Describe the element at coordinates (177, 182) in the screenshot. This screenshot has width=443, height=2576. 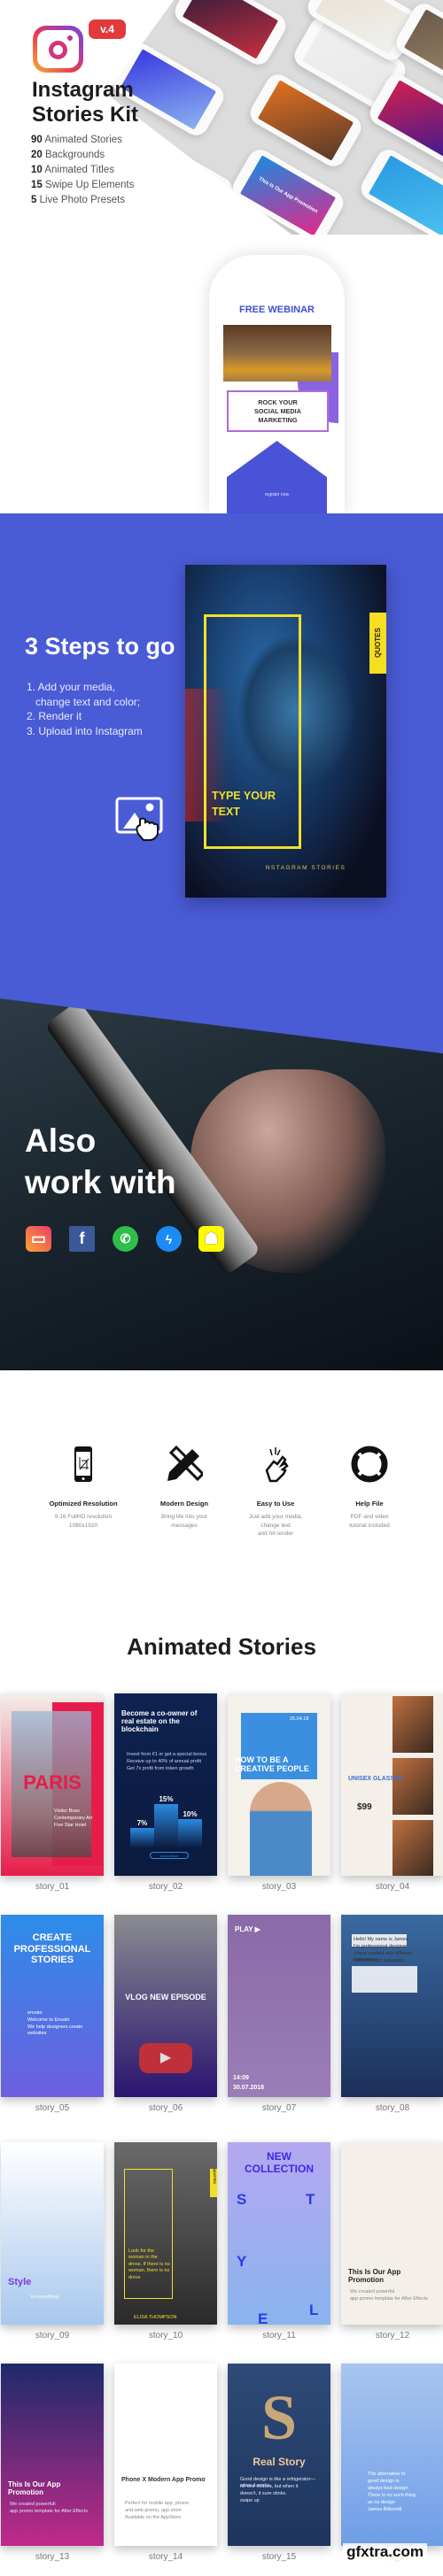
I see `mosaic-phone: Boost Your Instagram account` at that location.